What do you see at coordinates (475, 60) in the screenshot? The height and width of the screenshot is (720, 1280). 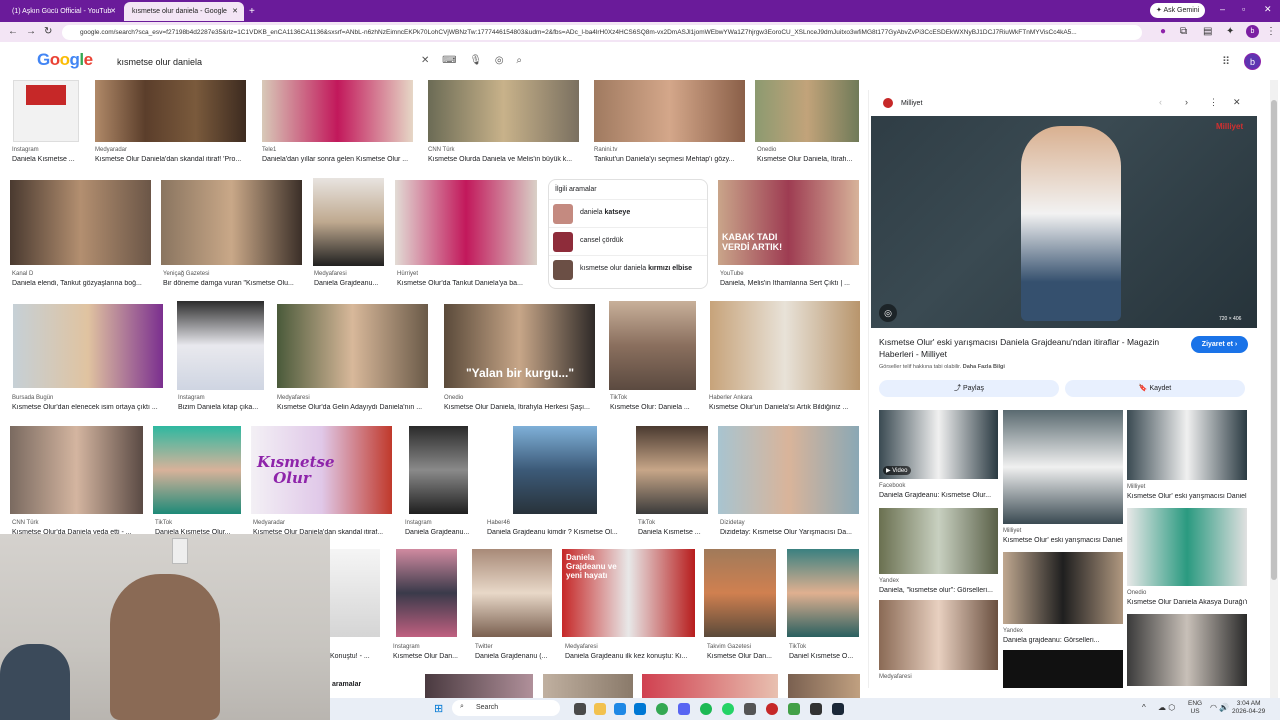 I see `microphone-icon: 🎙` at bounding box center [475, 60].